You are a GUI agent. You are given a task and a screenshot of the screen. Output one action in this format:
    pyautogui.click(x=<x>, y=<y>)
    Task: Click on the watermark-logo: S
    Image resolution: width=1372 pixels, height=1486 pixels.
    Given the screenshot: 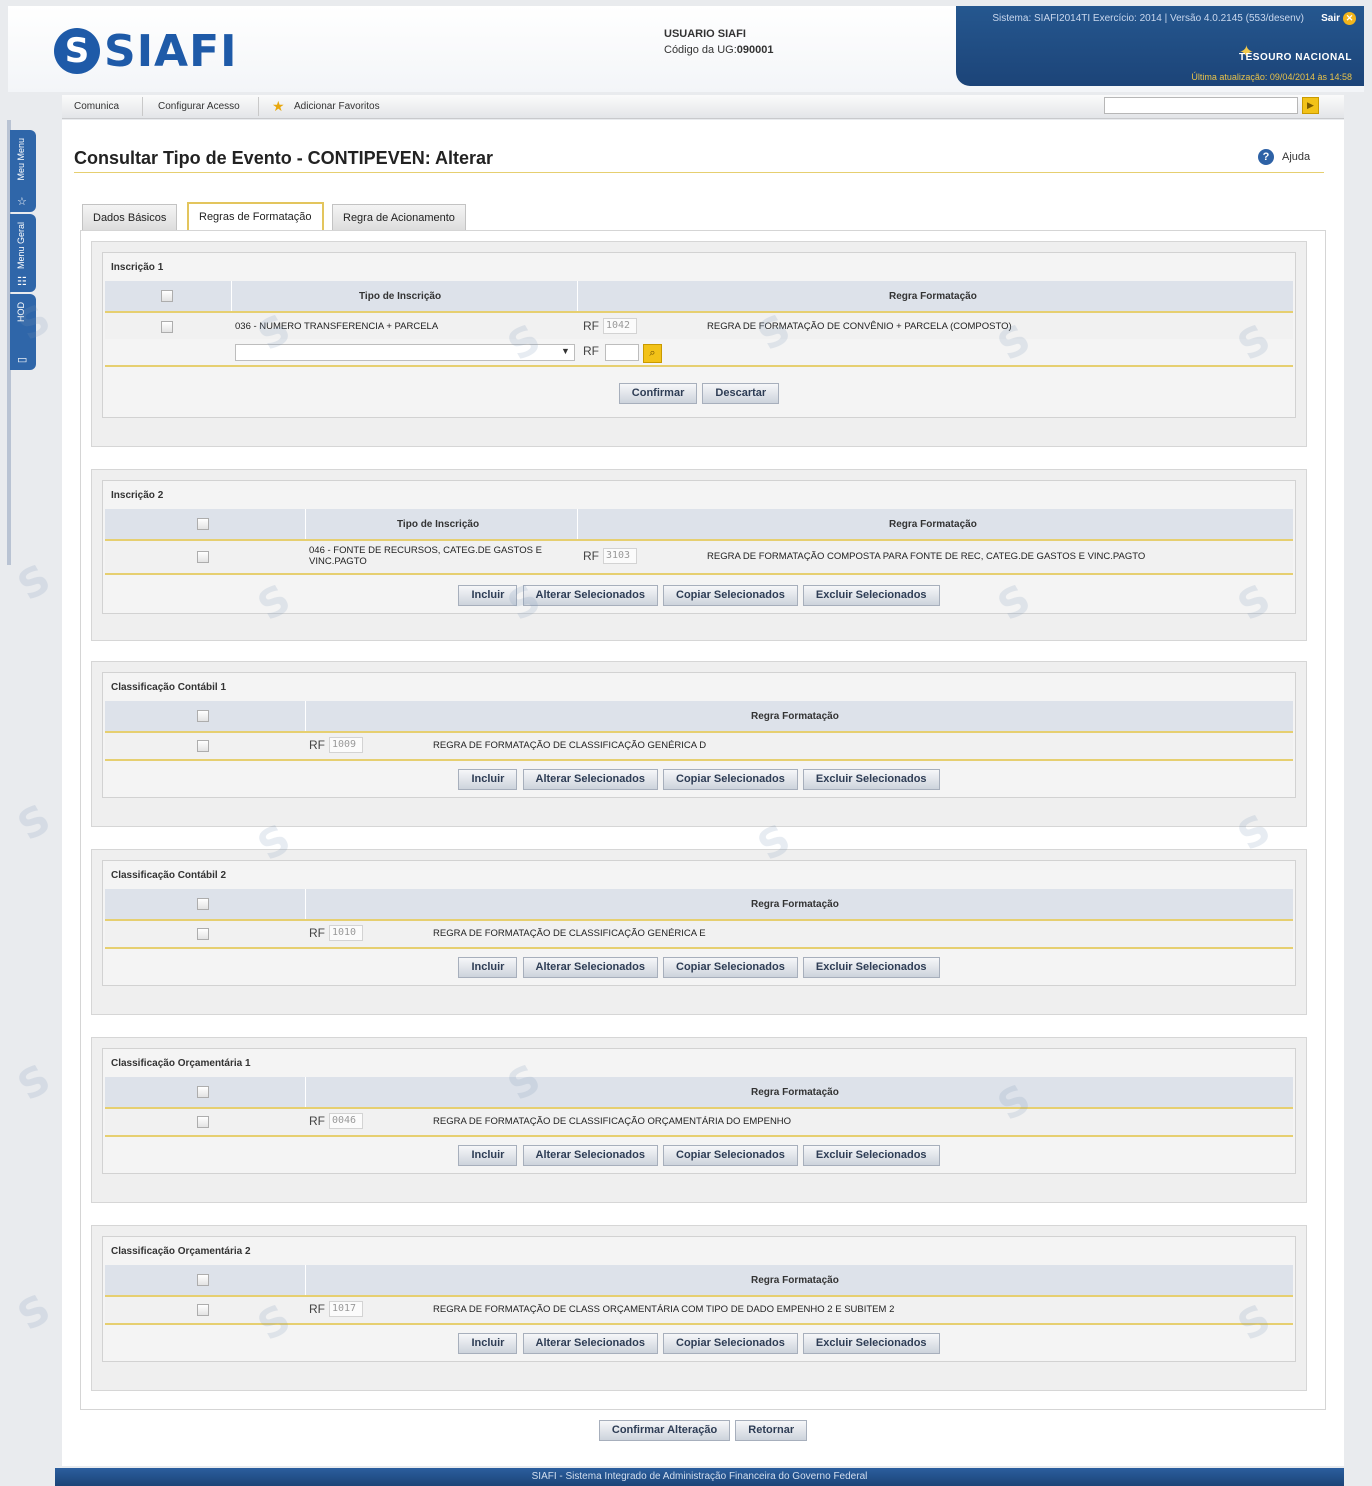 What is the action you would take?
    pyautogui.click(x=34, y=823)
    